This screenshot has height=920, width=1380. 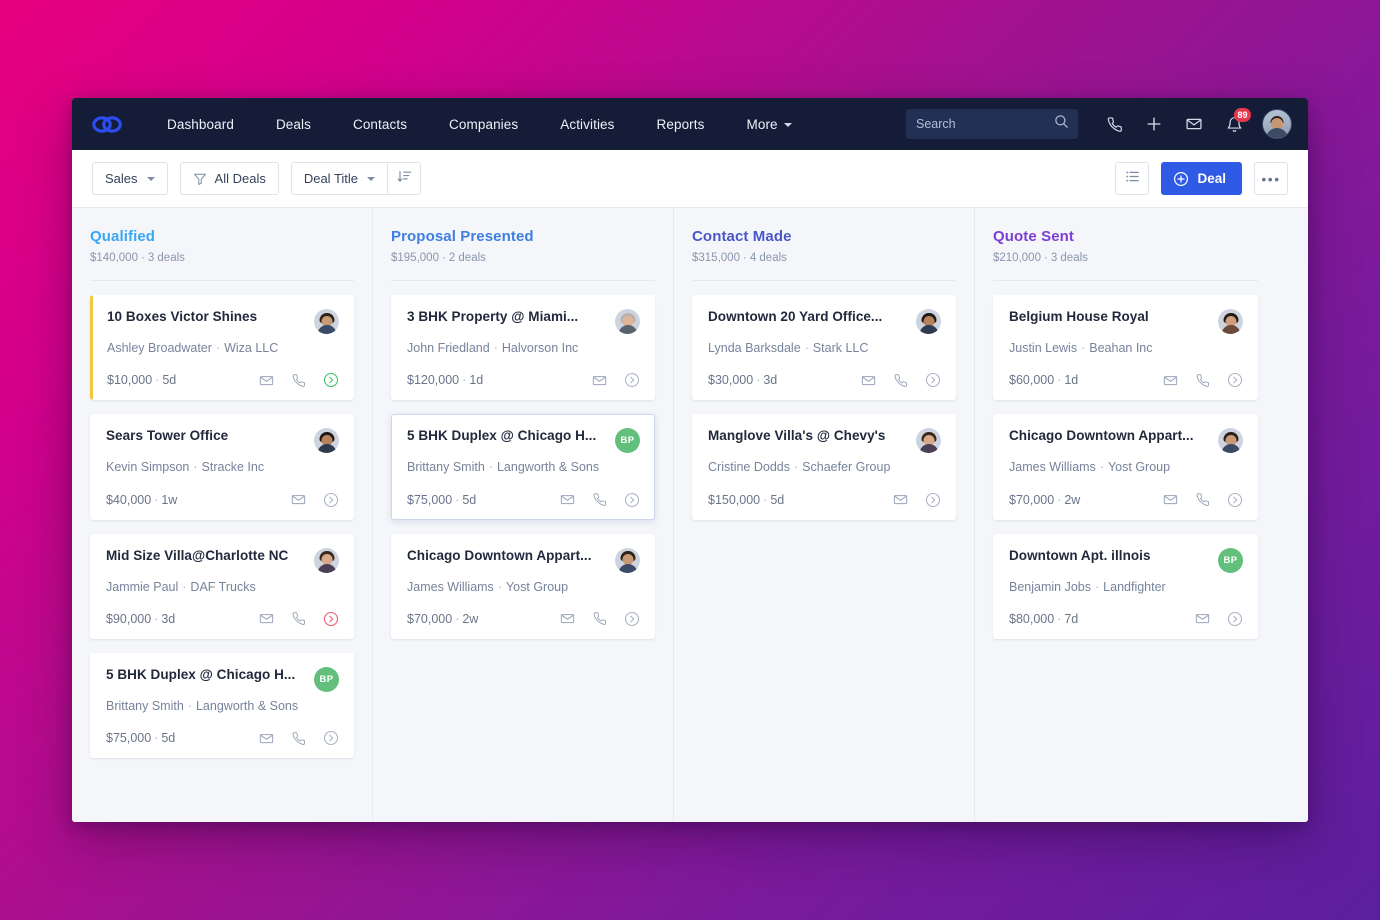 What do you see at coordinates (1234, 124) in the screenshot?
I see `bell-icon: 89` at bounding box center [1234, 124].